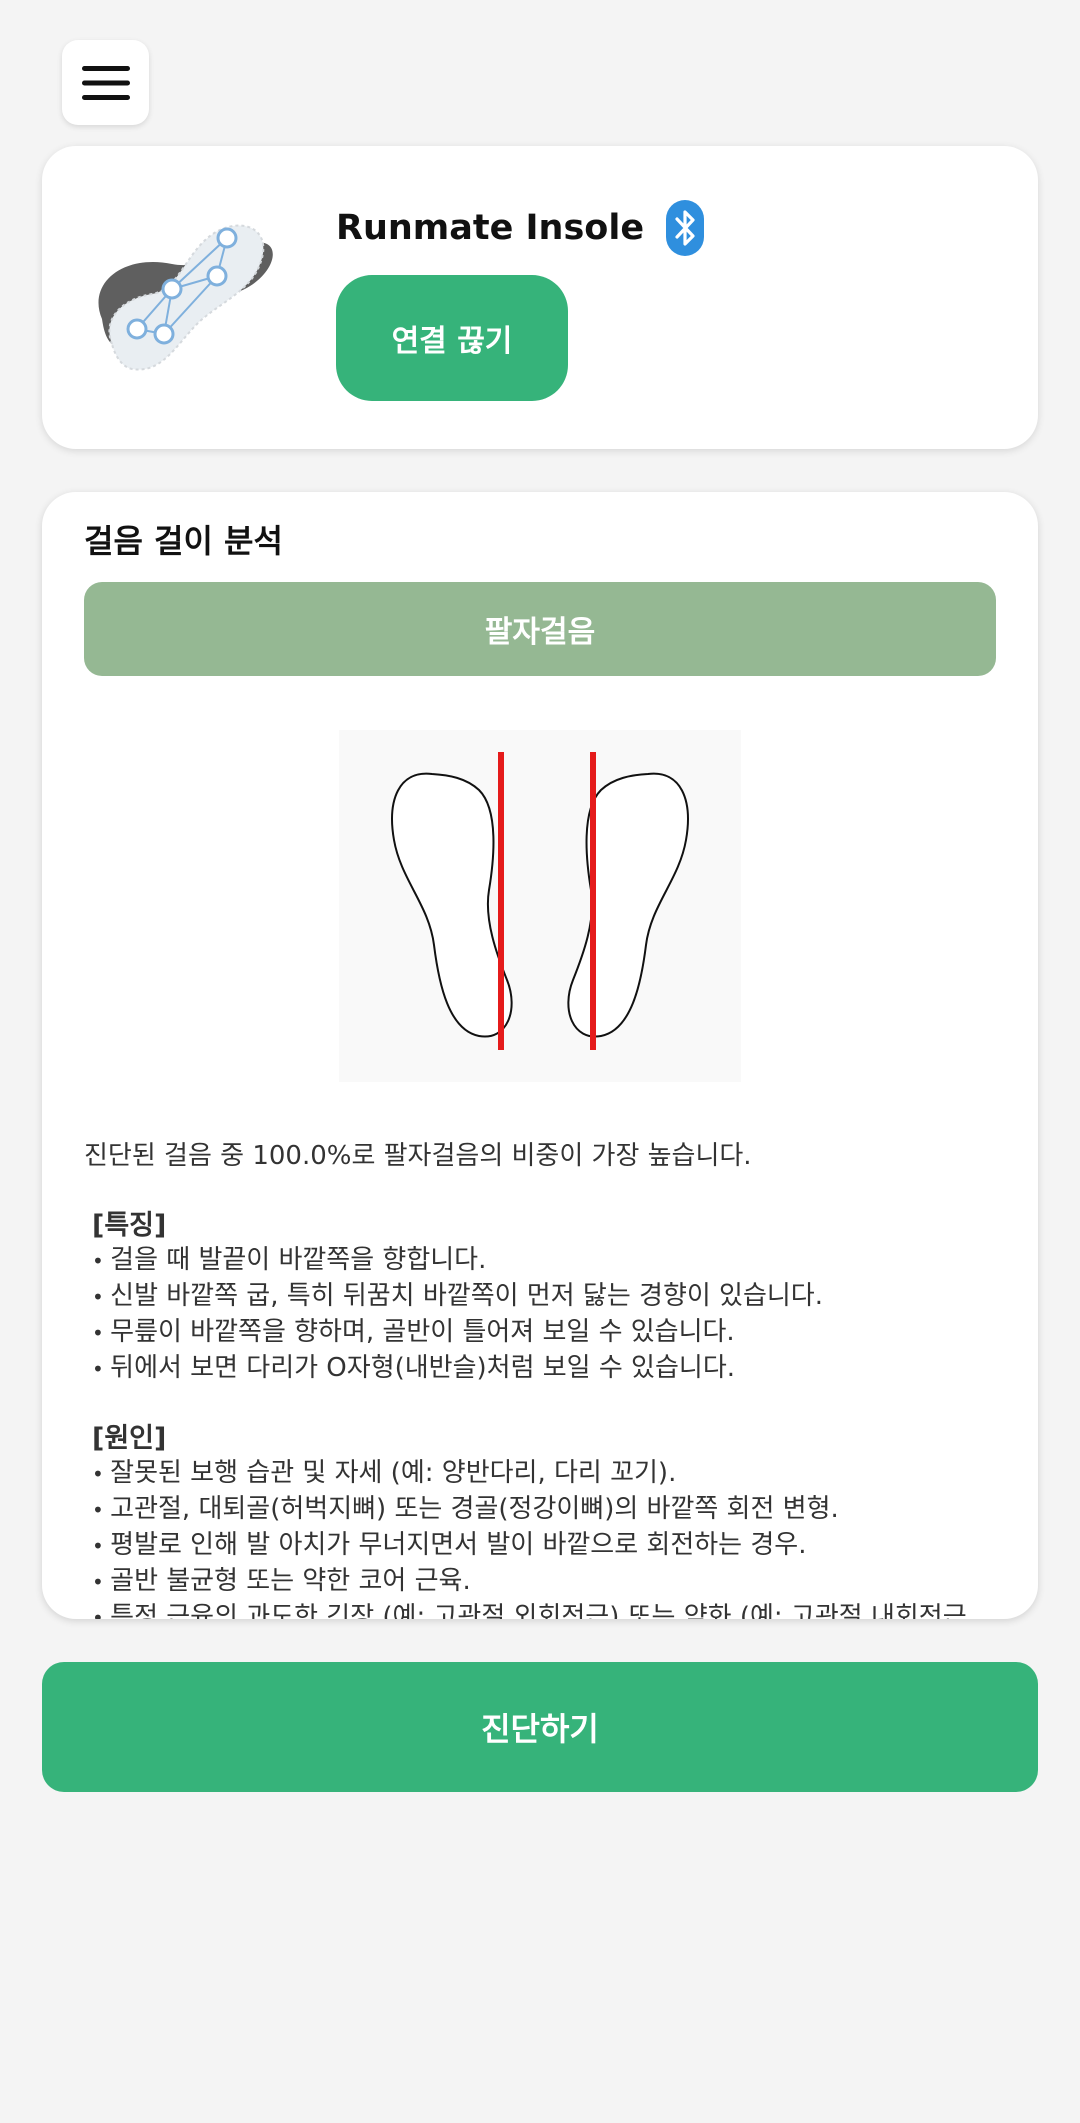  Describe the element at coordinates (553, 1546) in the screenshot. I see `cause-item: 평발로 인해 발 아치가 무너지면서 발이 바깥으로 회전하는 경우.` at that location.